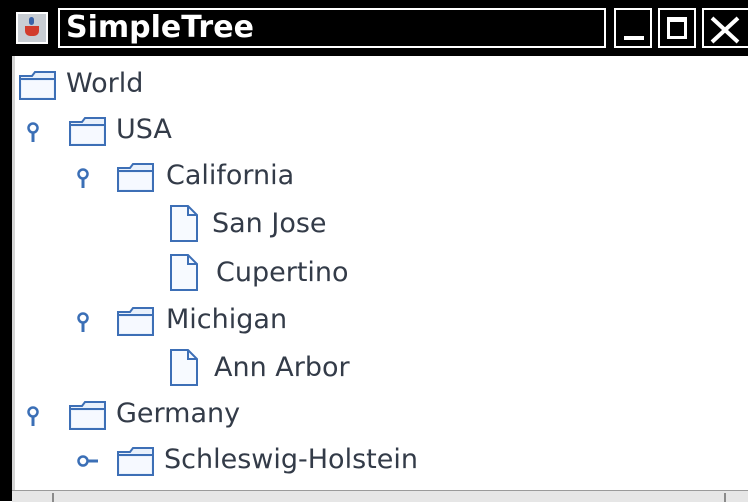  What do you see at coordinates (88, 461) in the screenshot?
I see `collapsed-handle-icon` at bounding box center [88, 461].